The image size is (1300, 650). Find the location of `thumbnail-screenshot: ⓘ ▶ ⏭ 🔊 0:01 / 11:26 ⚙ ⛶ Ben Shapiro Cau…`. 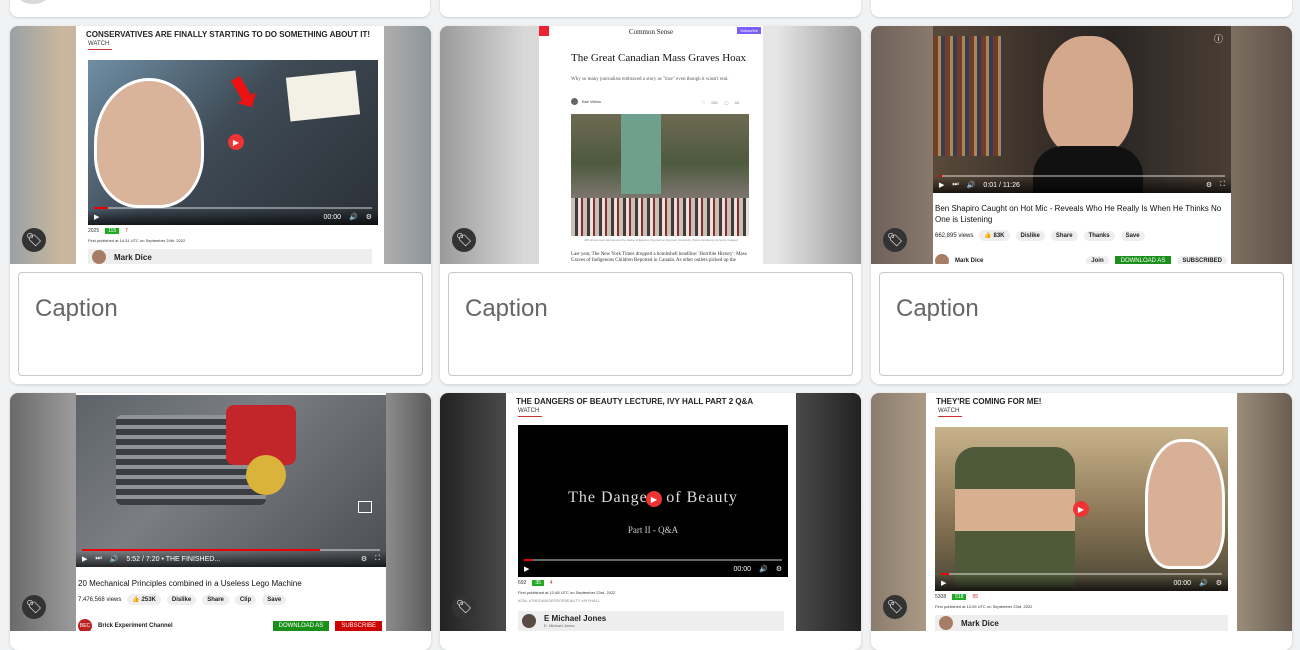

thumbnail-screenshot: ⓘ ▶ ⏭ 🔊 0:01 / 11:26 ⚙ ⛶ Ben Shapiro Cau… is located at coordinates (1082, 145).